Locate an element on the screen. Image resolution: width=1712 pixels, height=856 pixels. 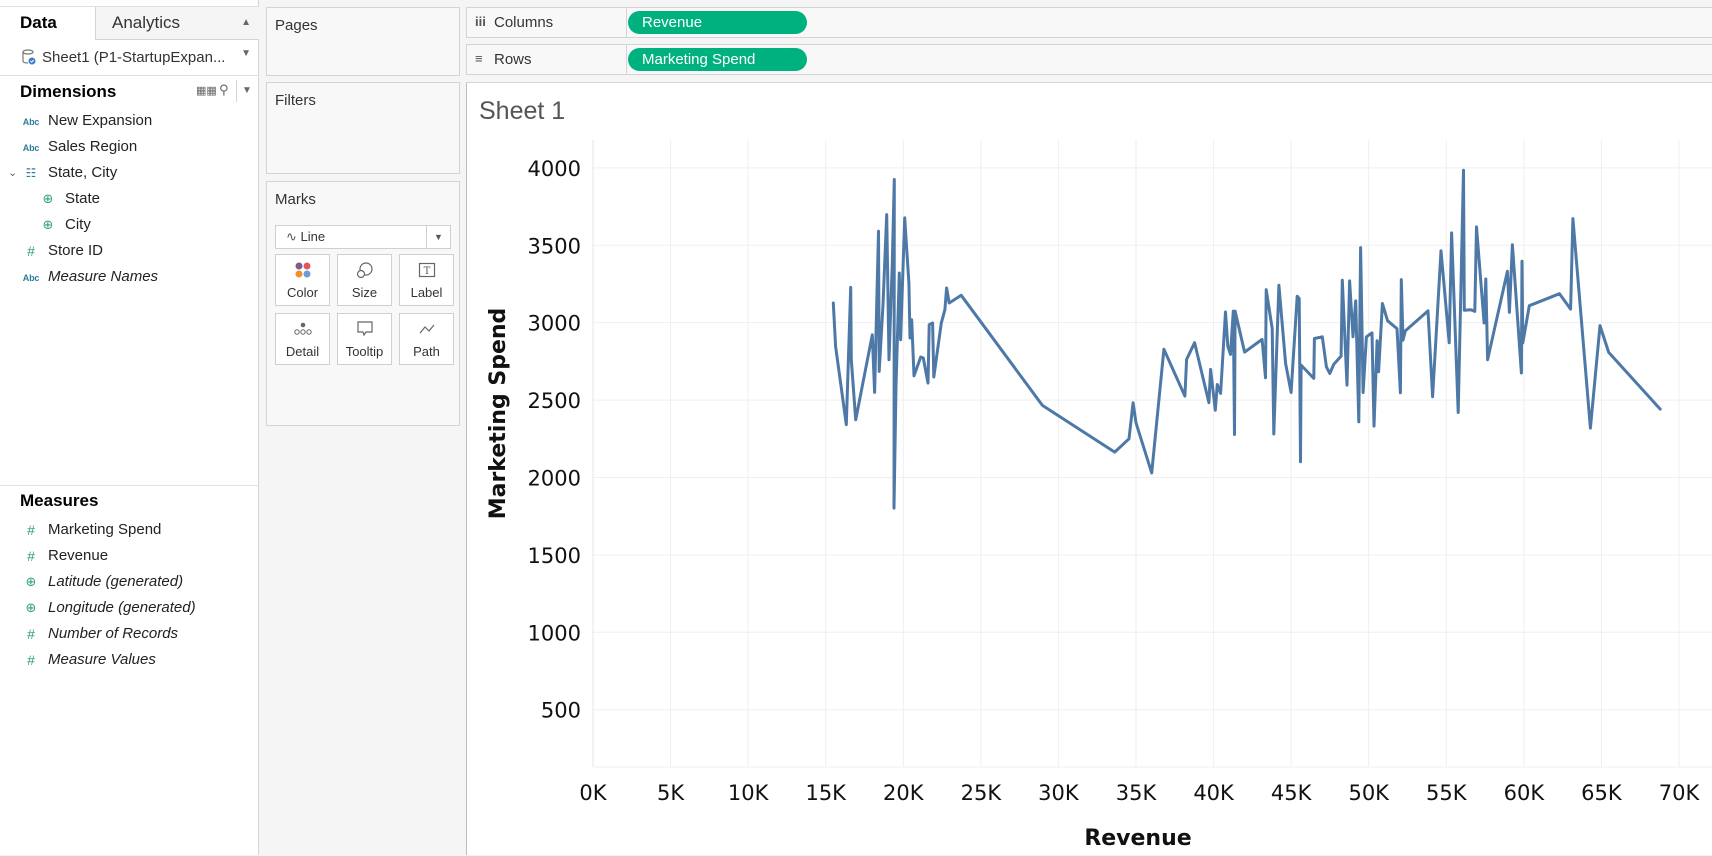
color-button: Color is located at coordinates (302, 280).